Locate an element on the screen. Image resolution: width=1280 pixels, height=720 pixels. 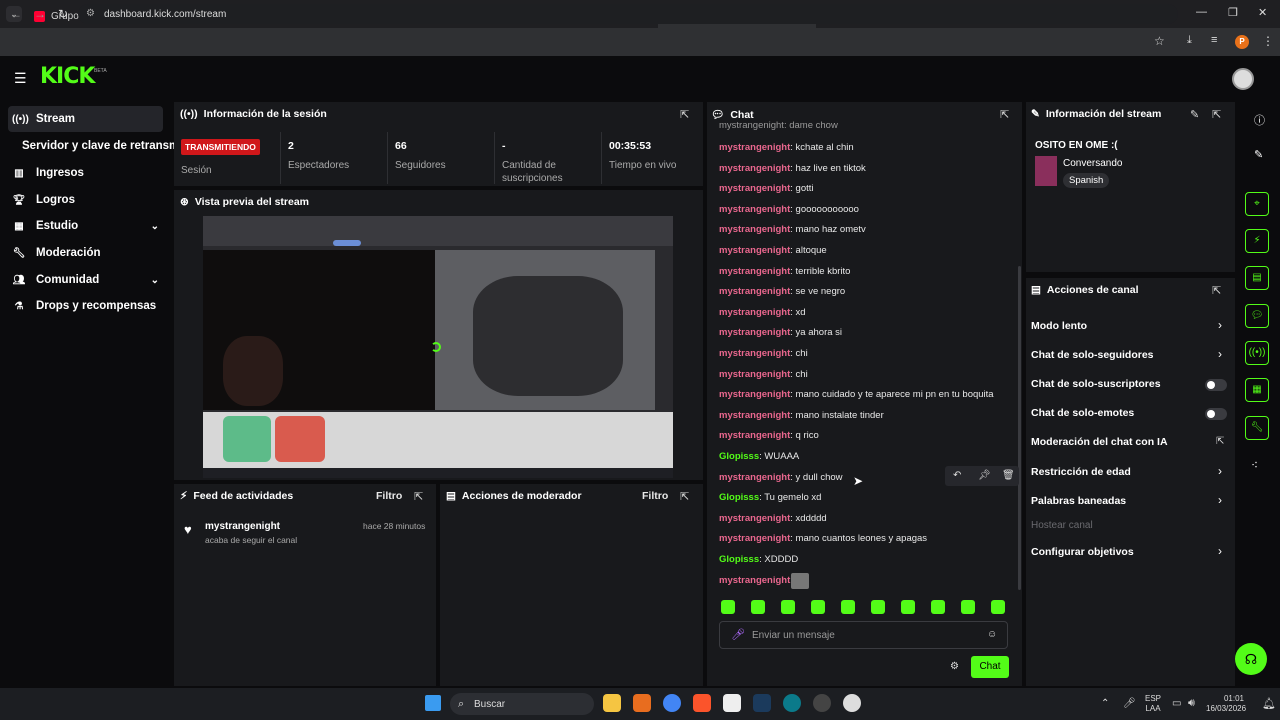
chat-message: mystrangenight: ya ahora si is located at coordinates (780, 332).